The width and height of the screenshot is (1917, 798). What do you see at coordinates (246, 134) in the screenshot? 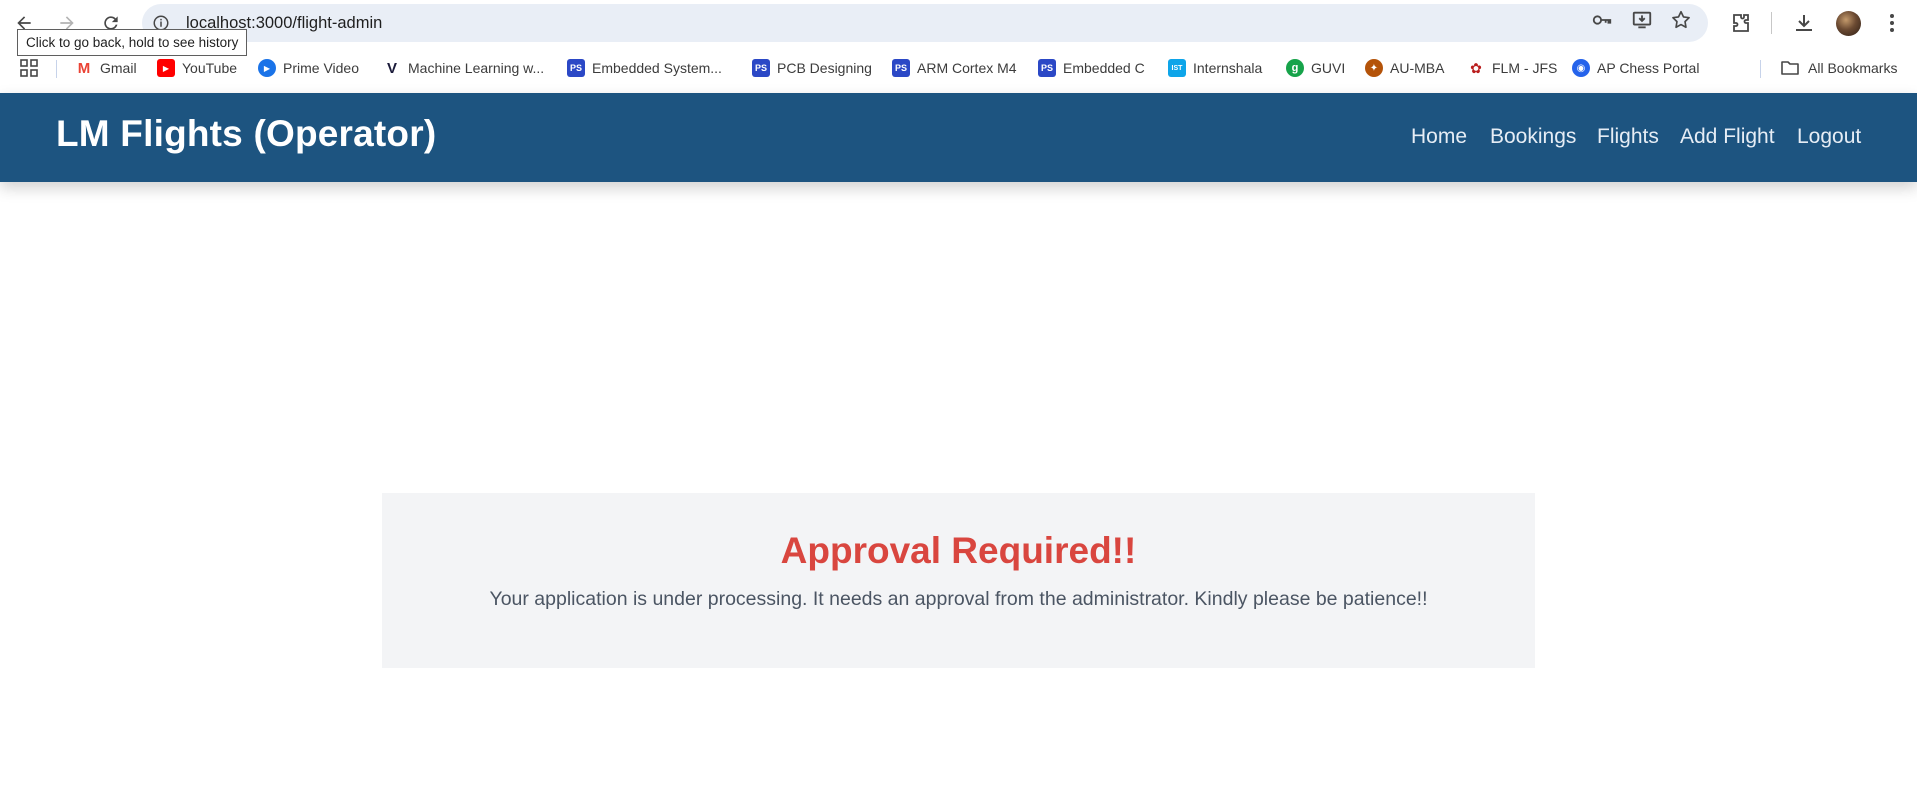
I see `brand-title: LM Flights (Operator)` at bounding box center [246, 134].